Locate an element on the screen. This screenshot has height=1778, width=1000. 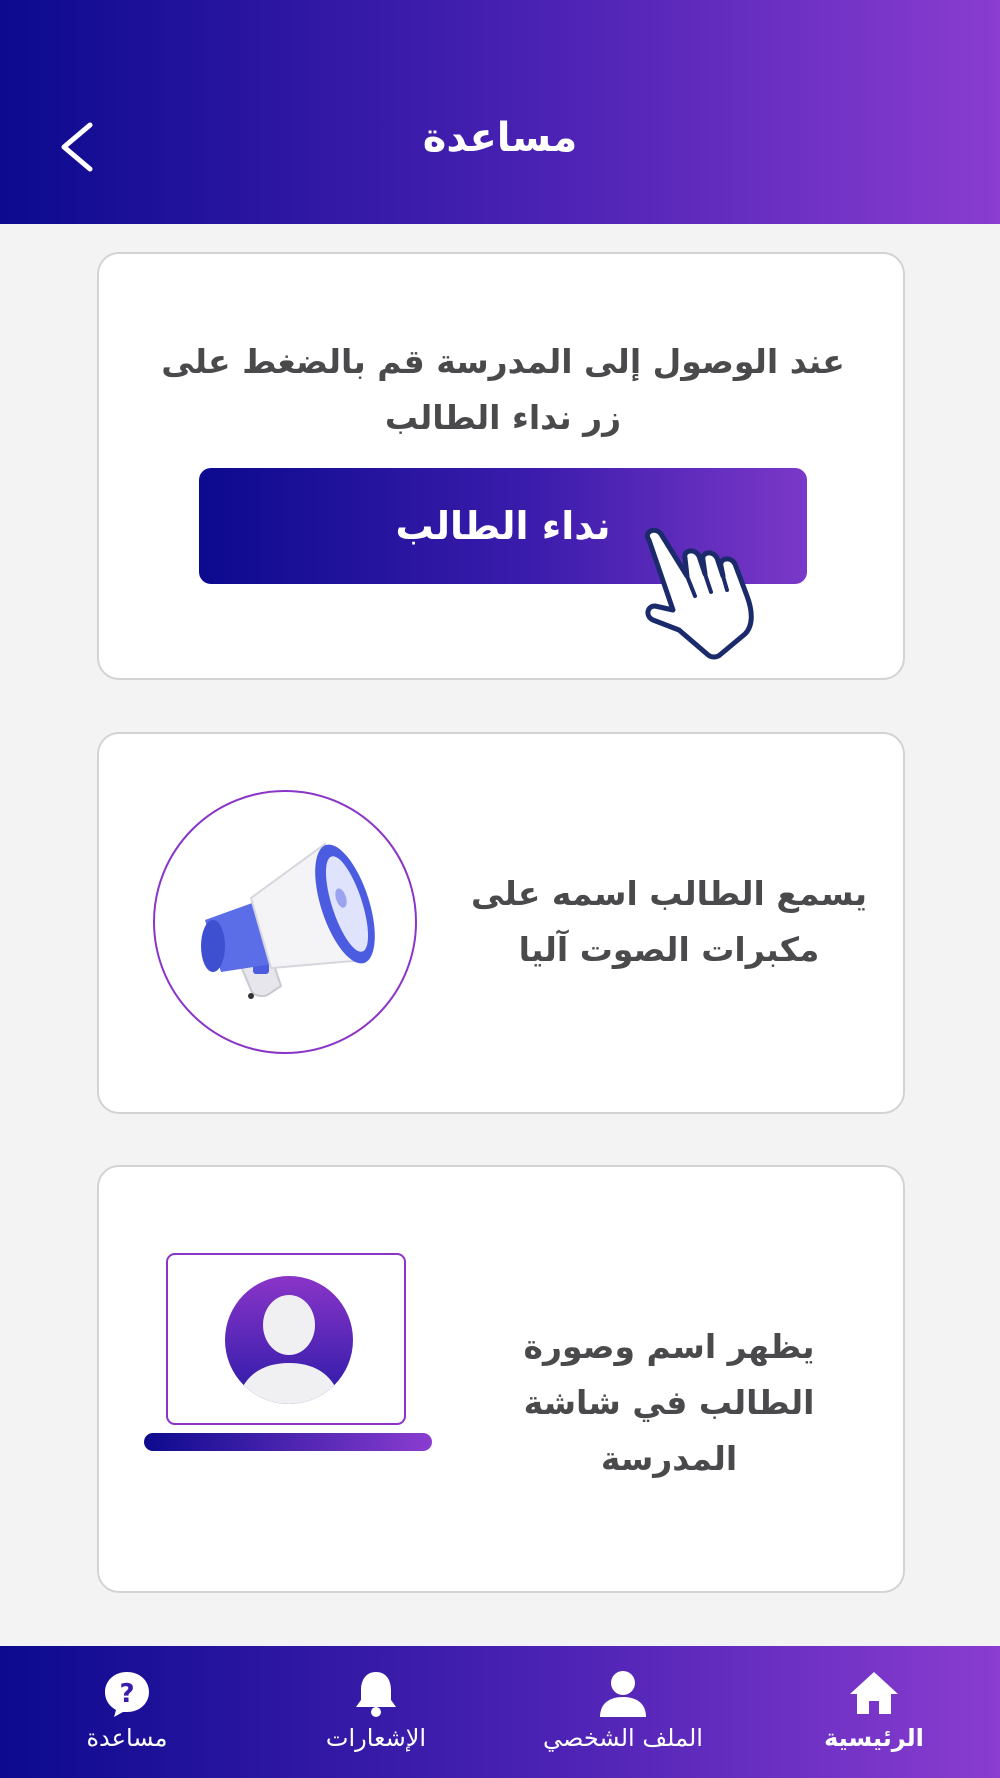
laptop-icon is located at coordinates (288, 1352).